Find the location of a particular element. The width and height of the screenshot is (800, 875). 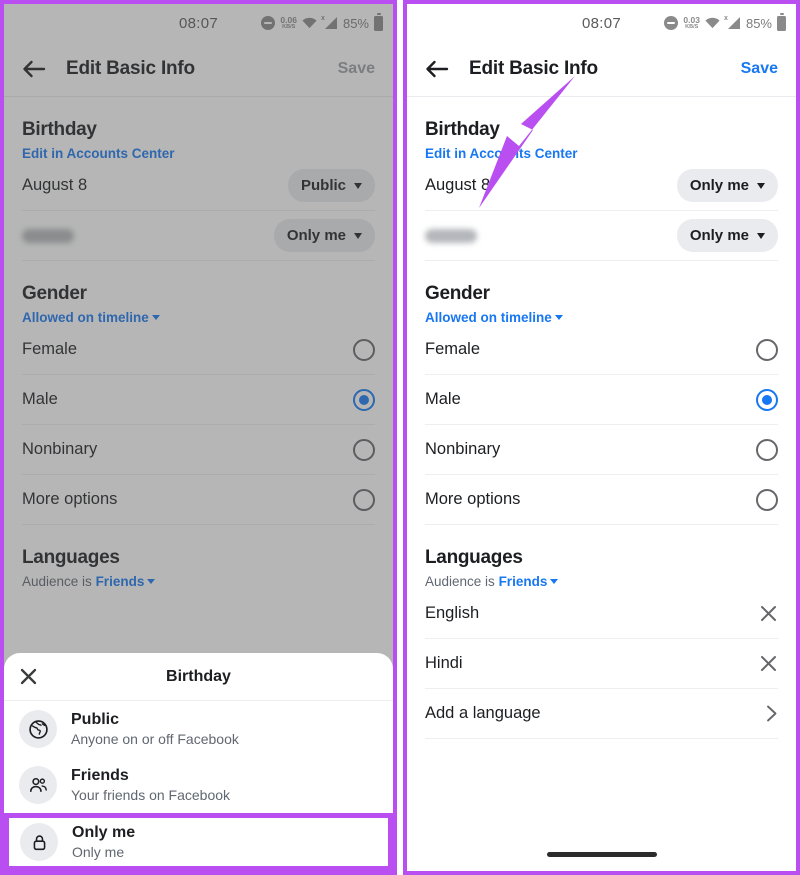

gender-audience-label: Allowed on timeline is located at coordinates (85, 317).